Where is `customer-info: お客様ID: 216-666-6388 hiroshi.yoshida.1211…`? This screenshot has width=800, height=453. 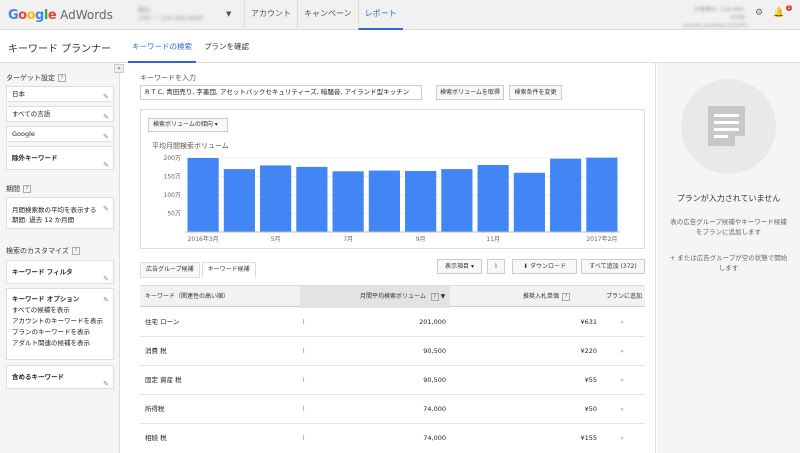 customer-info: お客様ID: 216-666-6388 hiroshi.yoshida.1211… is located at coordinates (717, 18).